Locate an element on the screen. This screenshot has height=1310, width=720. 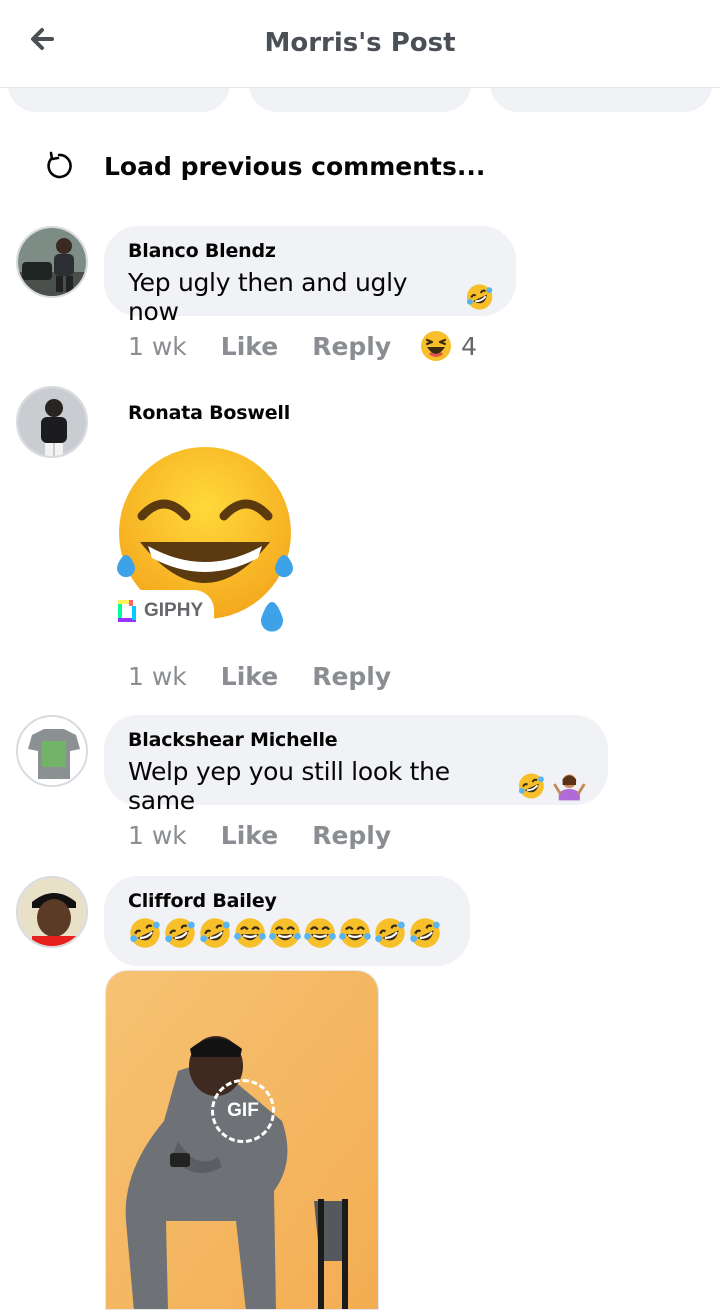
reaction-count: 4 is located at coordinates (469, 346).